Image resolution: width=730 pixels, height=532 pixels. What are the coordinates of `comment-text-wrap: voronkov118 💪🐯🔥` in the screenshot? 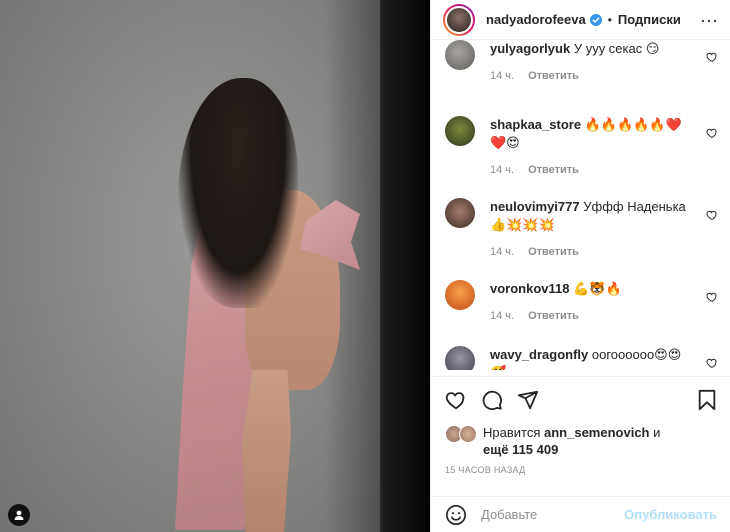 It's located at (592, 289).